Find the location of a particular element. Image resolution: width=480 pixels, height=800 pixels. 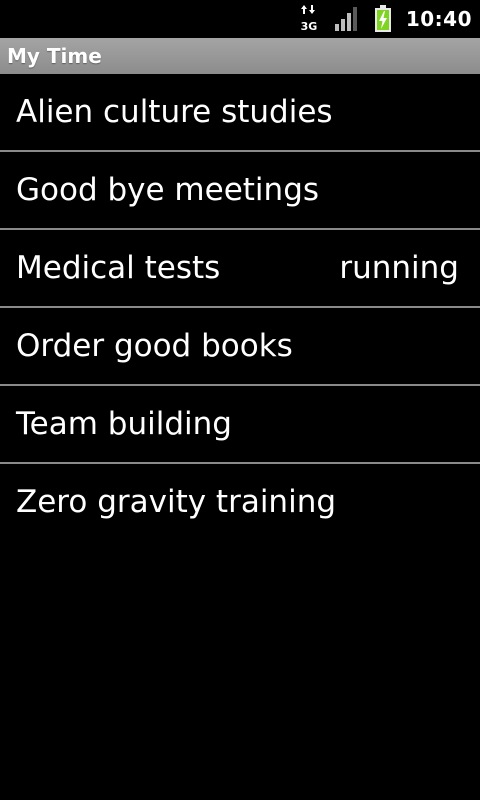

list-item: Alien culture studies is located at coordinates (240, 113).